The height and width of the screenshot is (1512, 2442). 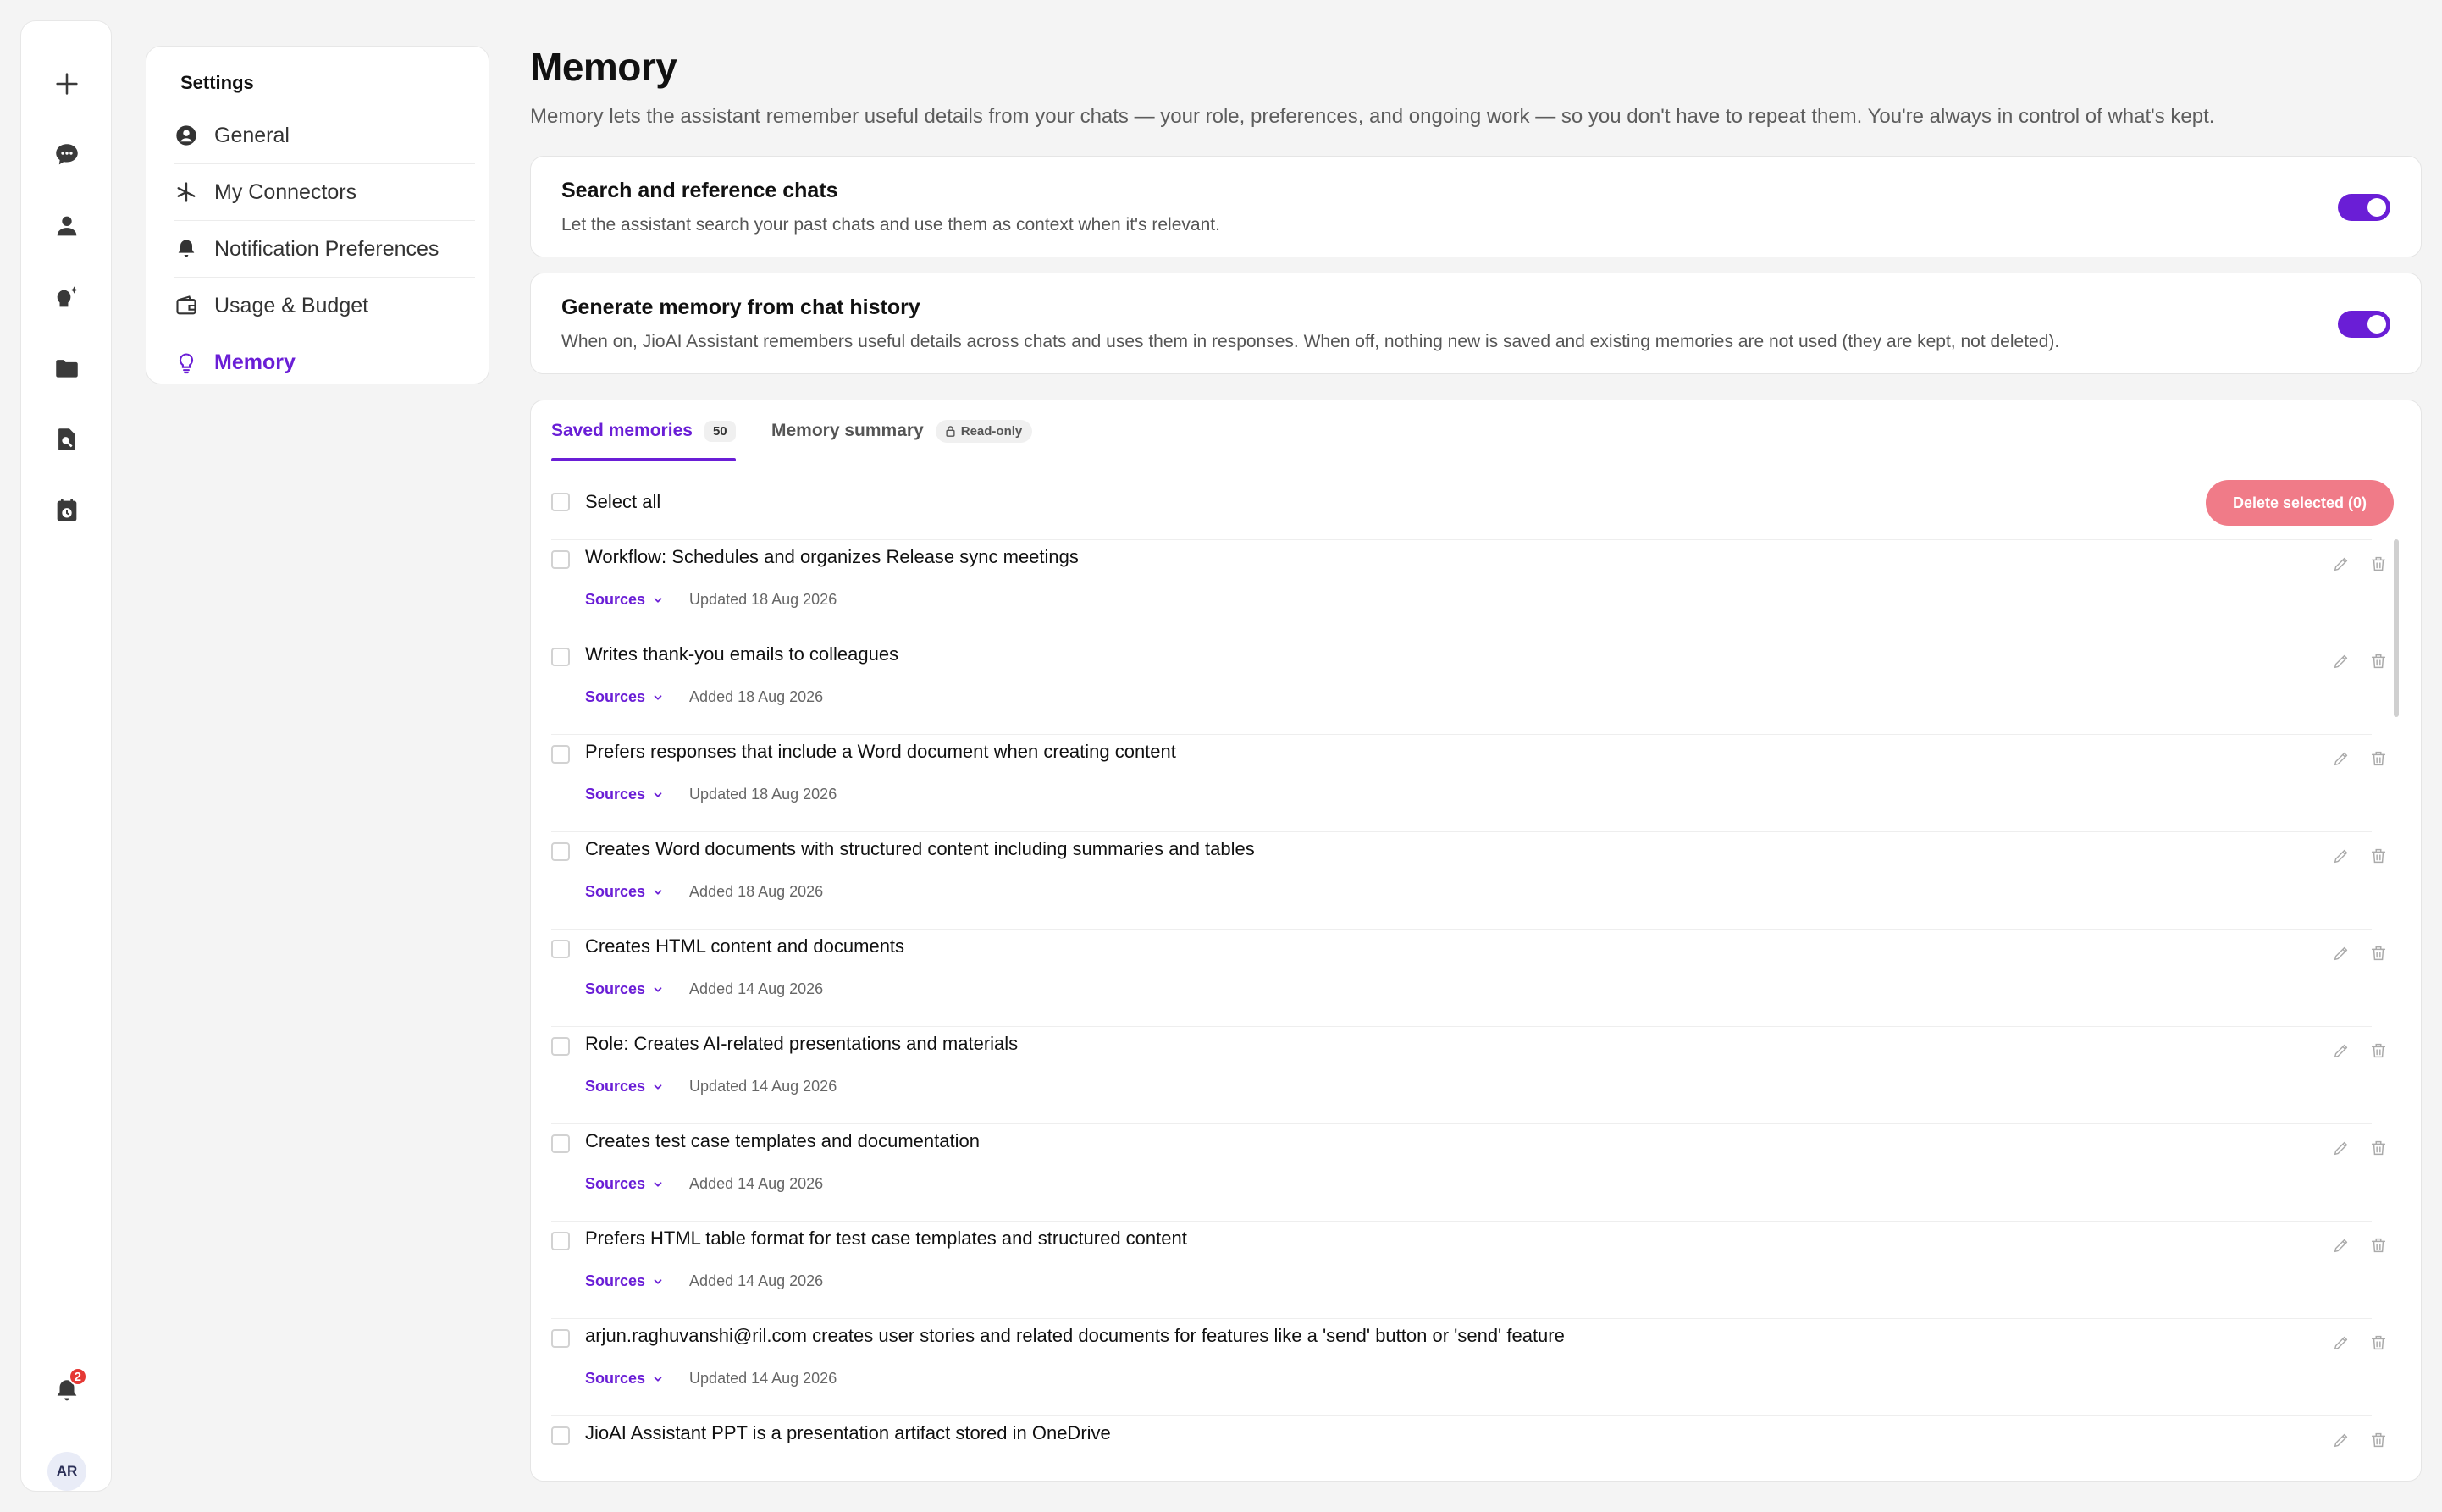 I want to click on search-reference-chats-toggle, so click(x=2364, y=207).